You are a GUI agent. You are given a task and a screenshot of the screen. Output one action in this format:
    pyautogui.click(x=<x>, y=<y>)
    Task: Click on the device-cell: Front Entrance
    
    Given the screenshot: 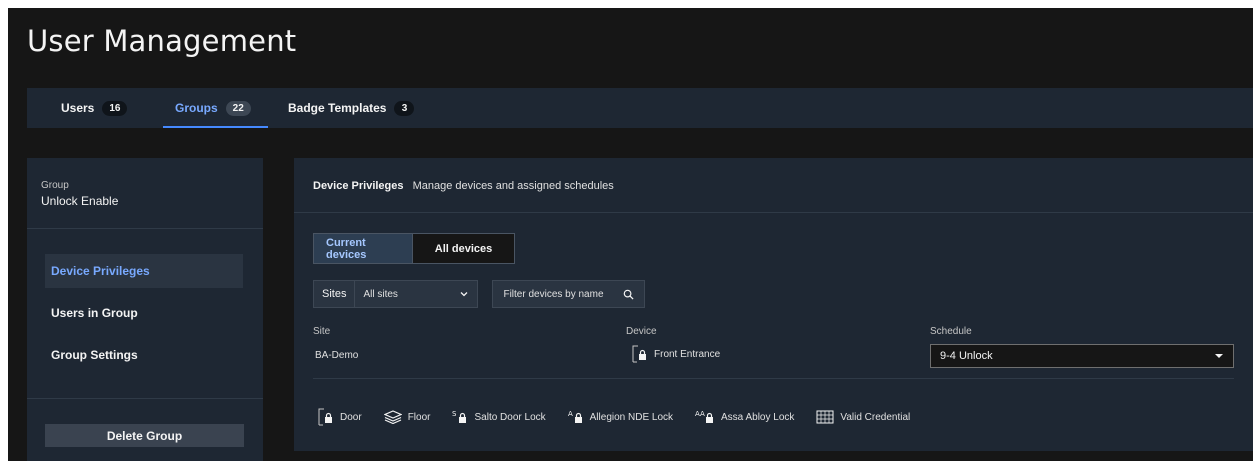 What is the action you would take?
    pyautogui.click(x=676, y=354)
    